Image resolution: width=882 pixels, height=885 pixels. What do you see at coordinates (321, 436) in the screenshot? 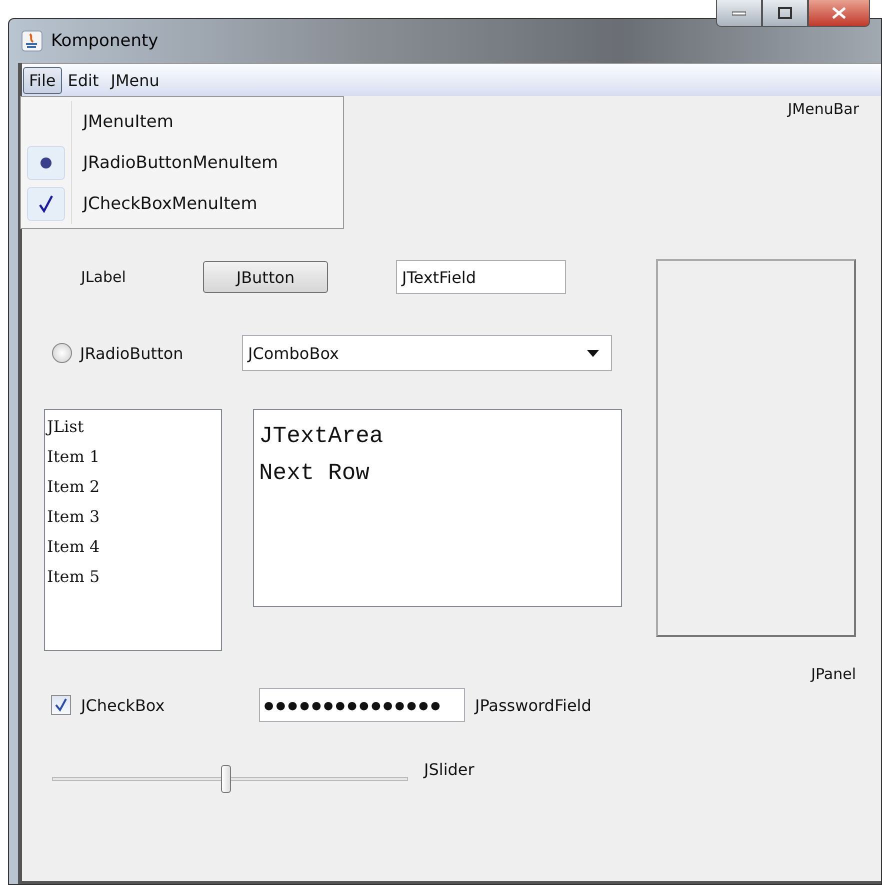
I see `text-line: JTextArea` at bounding box center [321, 436].